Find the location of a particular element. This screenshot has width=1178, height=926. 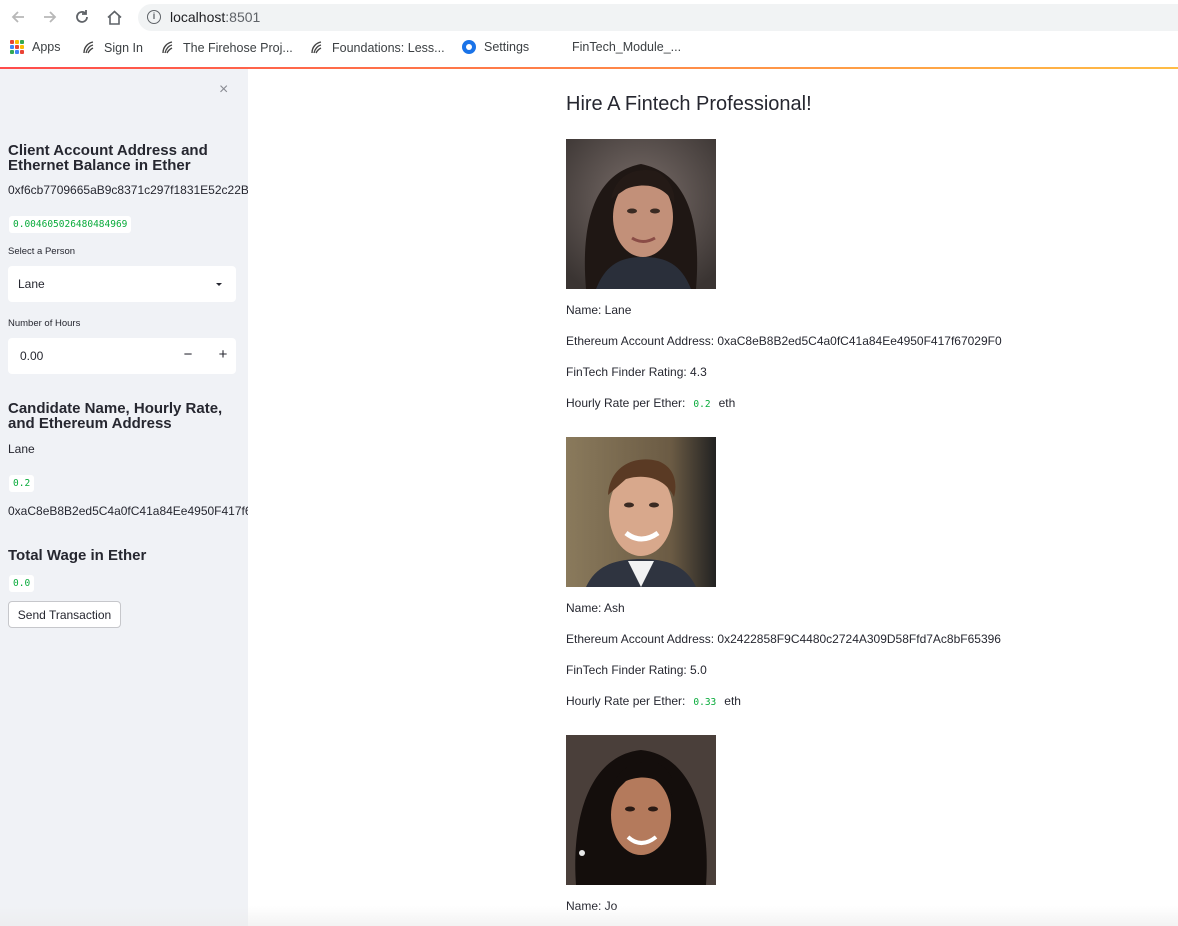

home-icon is located at coordinates (114, 17).